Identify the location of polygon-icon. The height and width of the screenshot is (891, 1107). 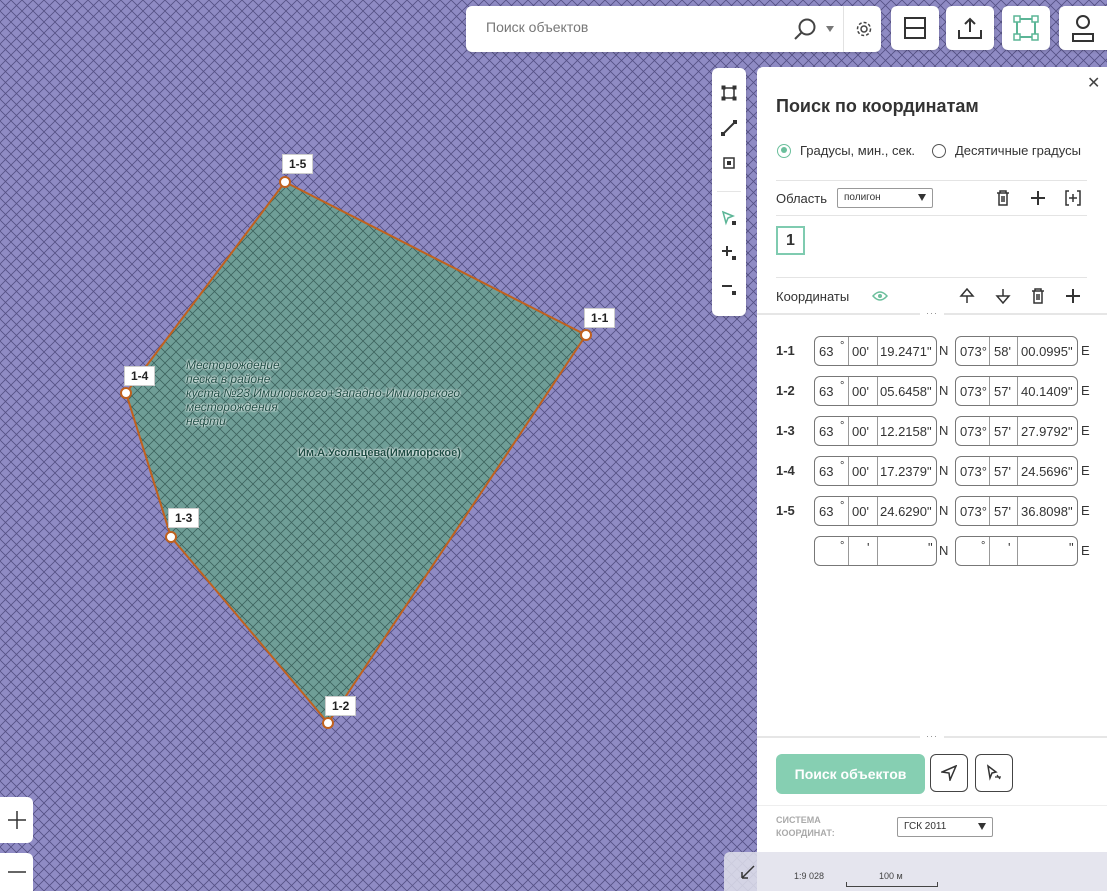
(729, 93).